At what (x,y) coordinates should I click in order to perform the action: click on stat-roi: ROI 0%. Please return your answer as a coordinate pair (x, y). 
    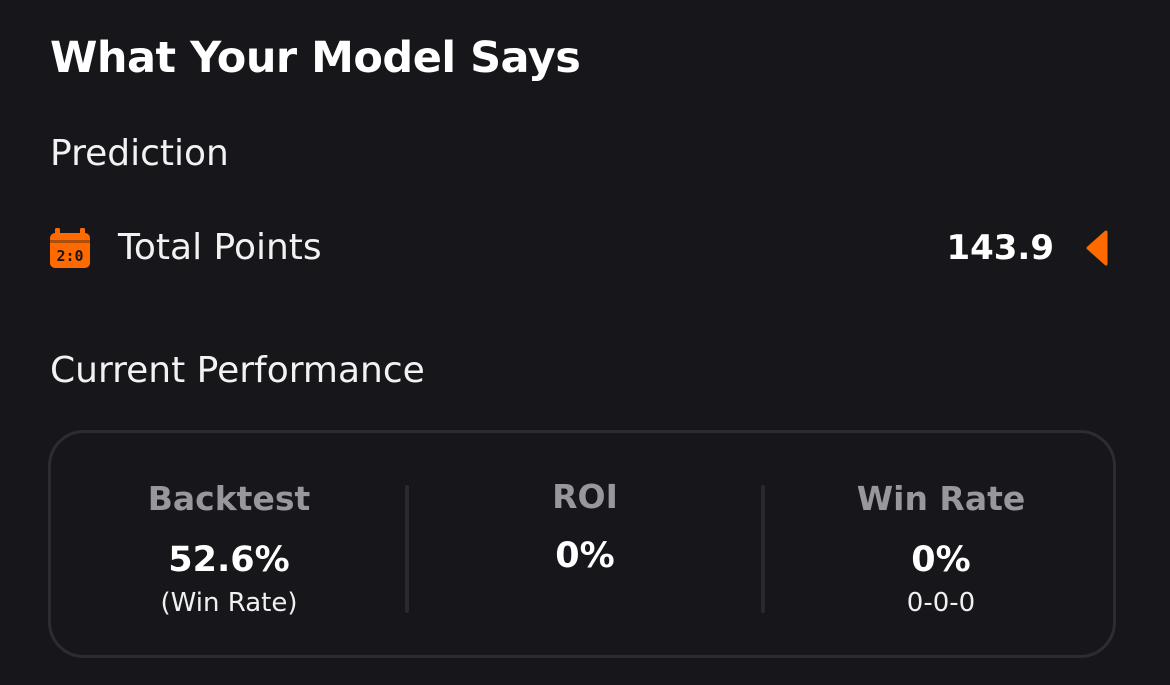
    Looking at the image, I should click on (585, 544).